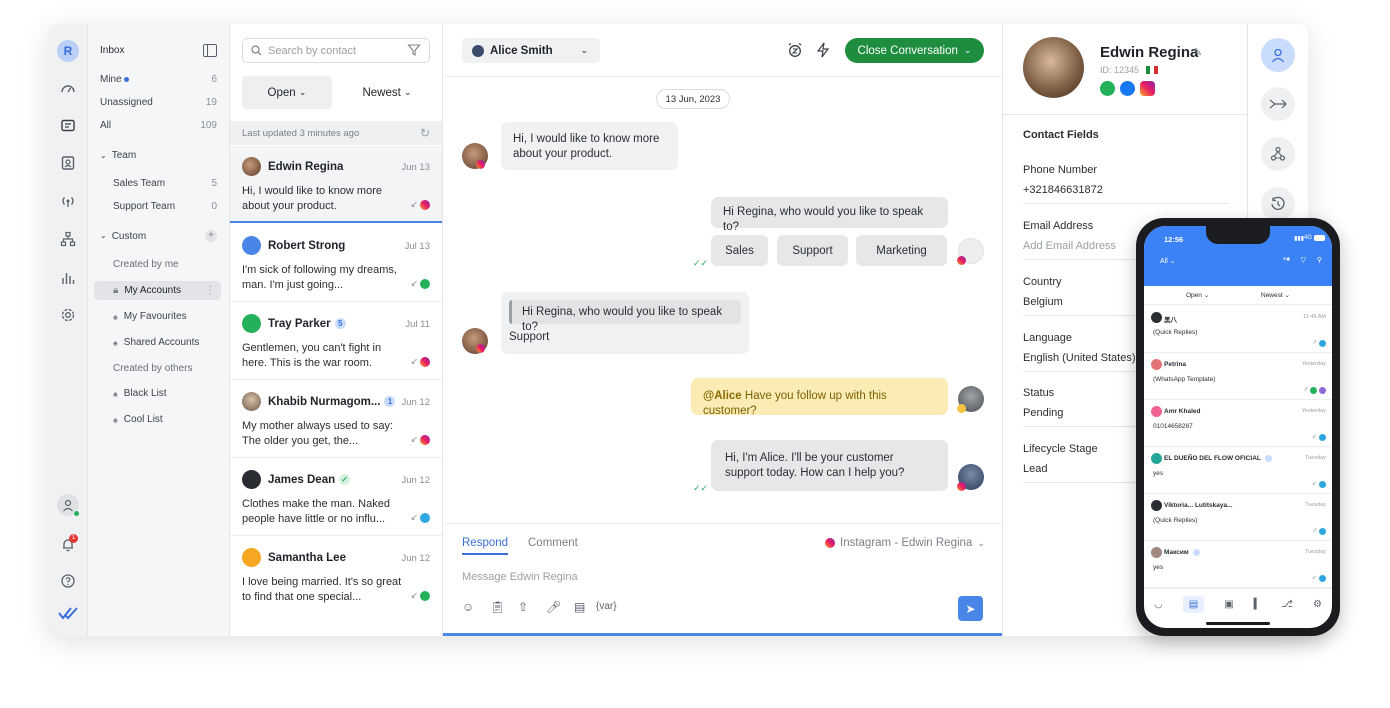 Image resolution: width=1390 pixels, height=708 pixels. Describe the element at coordinates (158, 236) in the screenshot. I see `custom-group-header: ⌄ Custom +` at that location.